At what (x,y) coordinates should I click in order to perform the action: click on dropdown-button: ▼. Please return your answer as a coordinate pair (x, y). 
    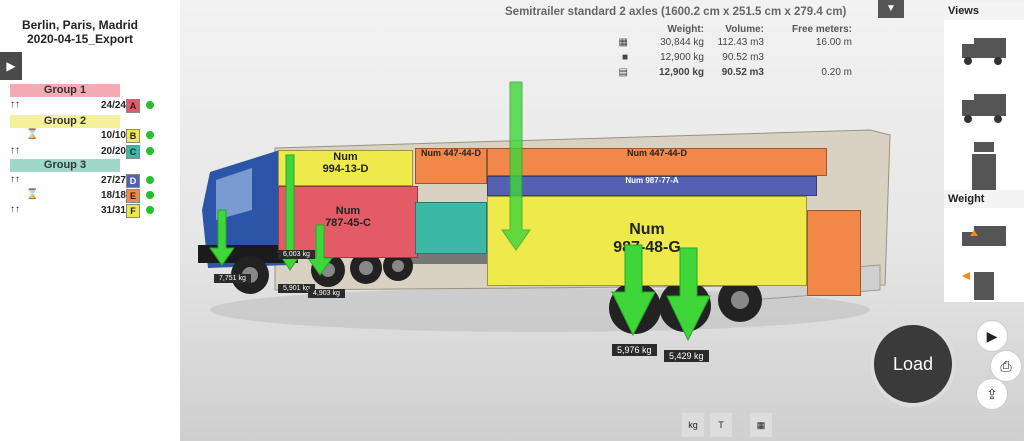
    Looking at the image, I should click on (891, 9).